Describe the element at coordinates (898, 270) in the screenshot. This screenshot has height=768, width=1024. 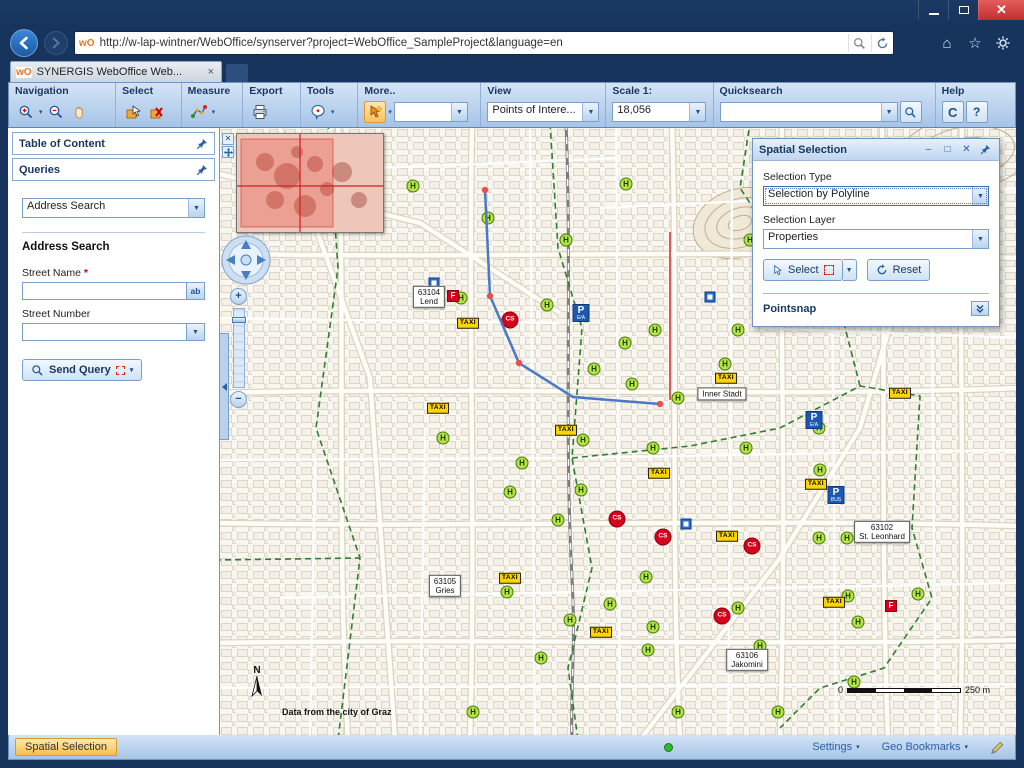
I see `reset-button: Reset` at that location.